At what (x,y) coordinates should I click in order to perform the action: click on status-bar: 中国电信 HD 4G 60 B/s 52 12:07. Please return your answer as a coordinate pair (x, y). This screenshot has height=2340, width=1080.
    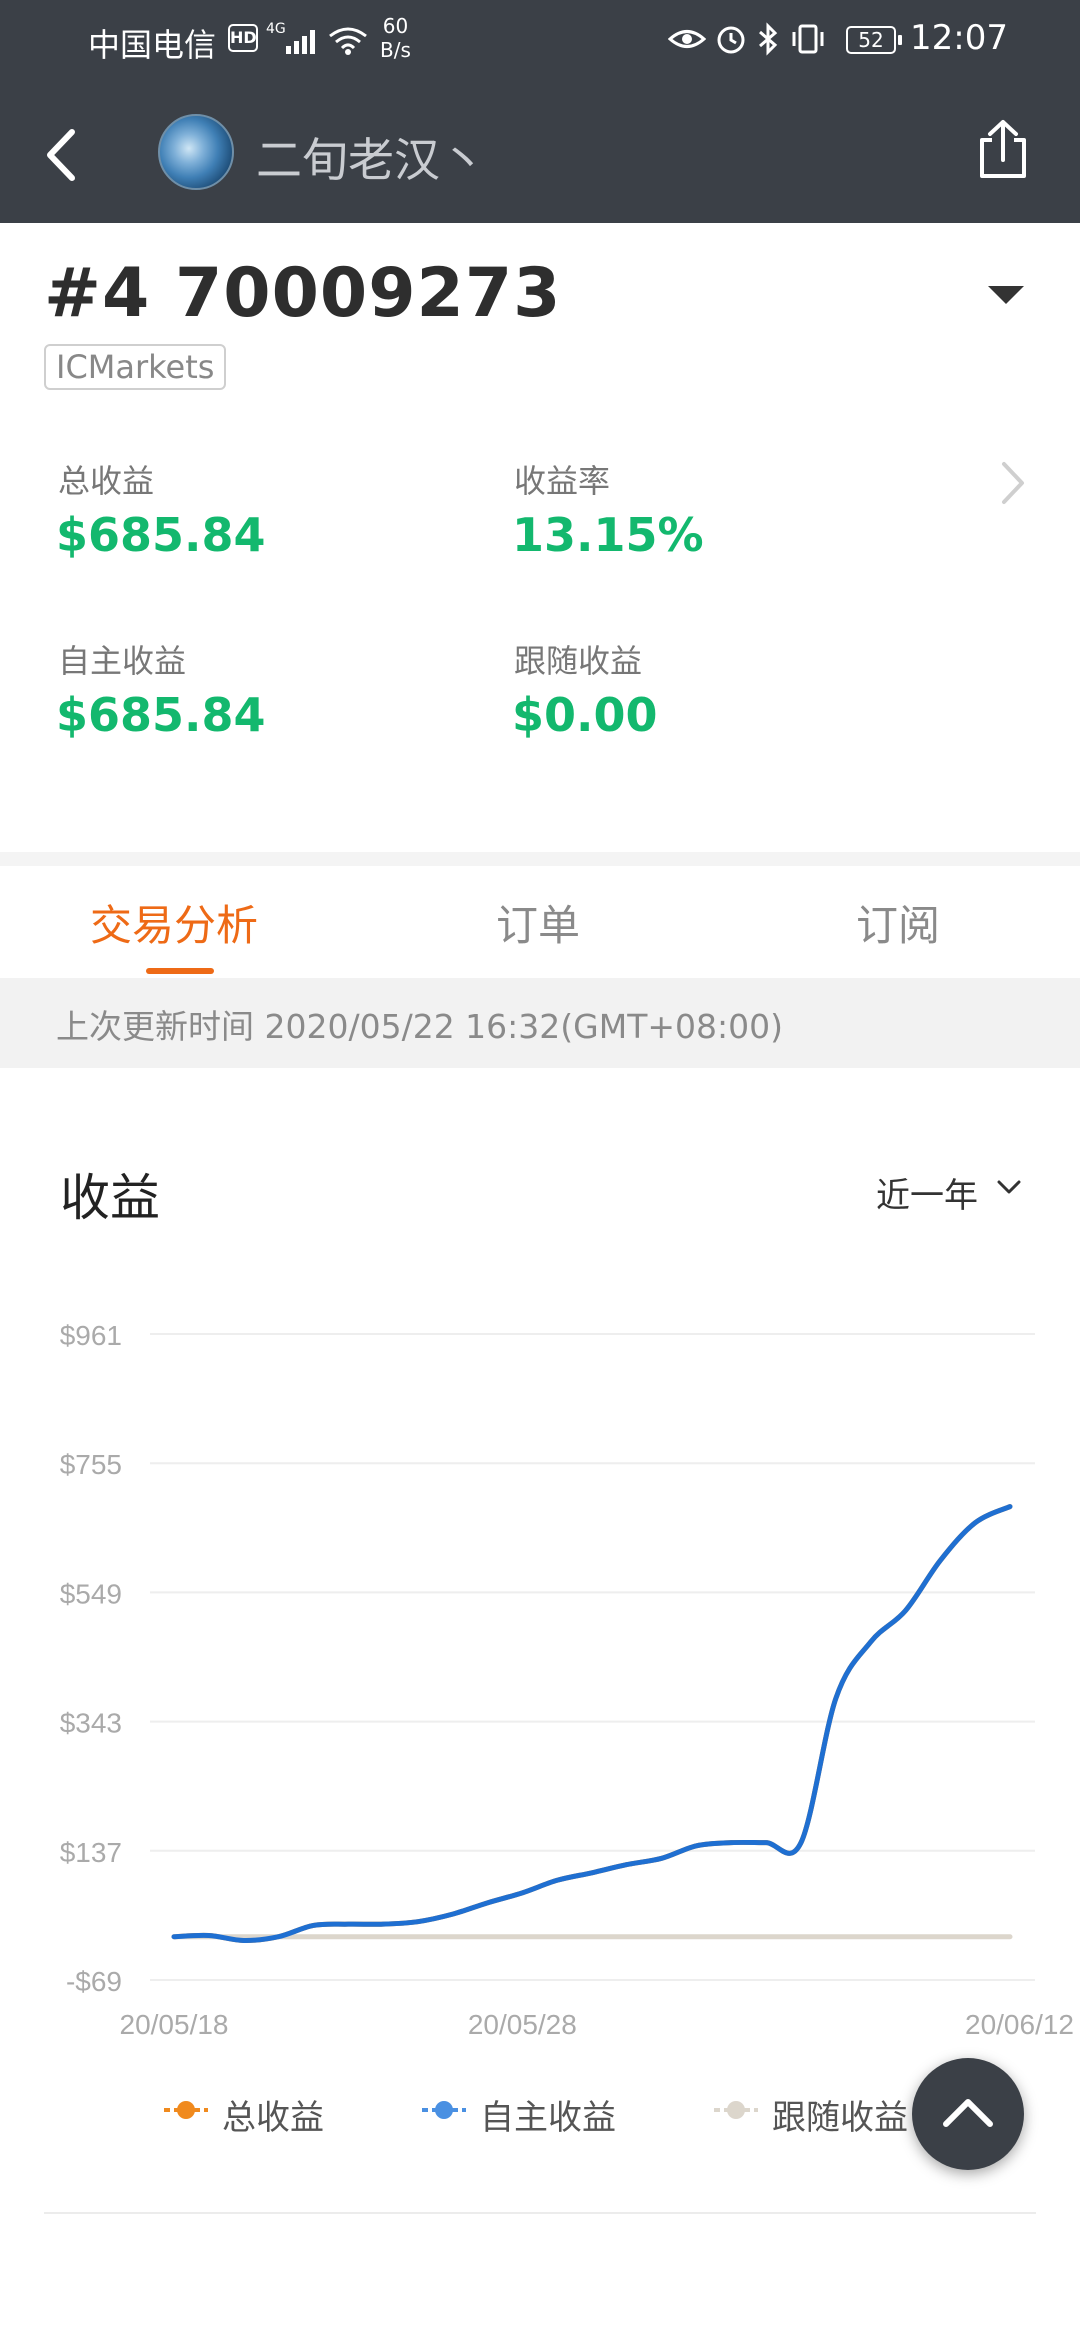
    Looking at the image, I should click on (540, 40).